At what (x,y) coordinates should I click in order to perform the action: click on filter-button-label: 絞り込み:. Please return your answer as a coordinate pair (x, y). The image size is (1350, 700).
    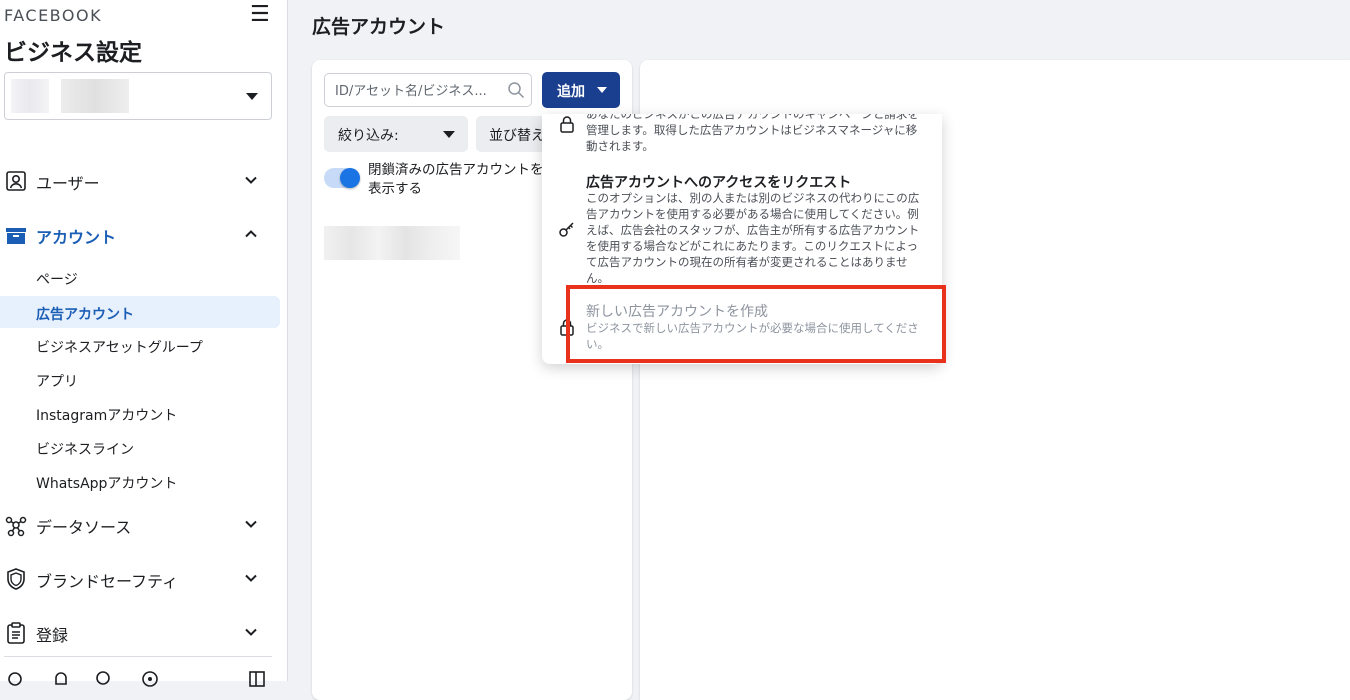
    Looking at the image, I should click on (368, 136).